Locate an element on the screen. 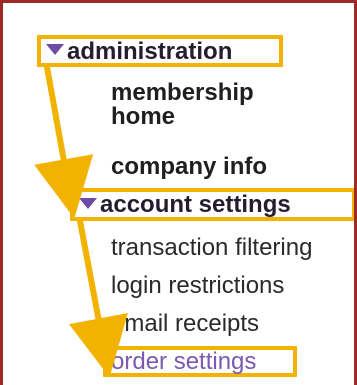 This screenshot has width=357, height=385. transaction-filtering-link: transaction filtering is located at coordinates (211, 248).